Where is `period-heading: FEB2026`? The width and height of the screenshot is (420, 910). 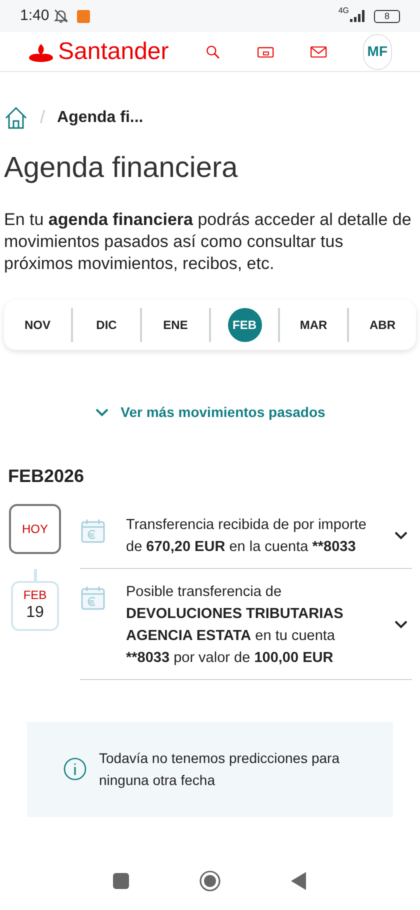 period-heading: FEB2026 is located at coordinates (46, 476).